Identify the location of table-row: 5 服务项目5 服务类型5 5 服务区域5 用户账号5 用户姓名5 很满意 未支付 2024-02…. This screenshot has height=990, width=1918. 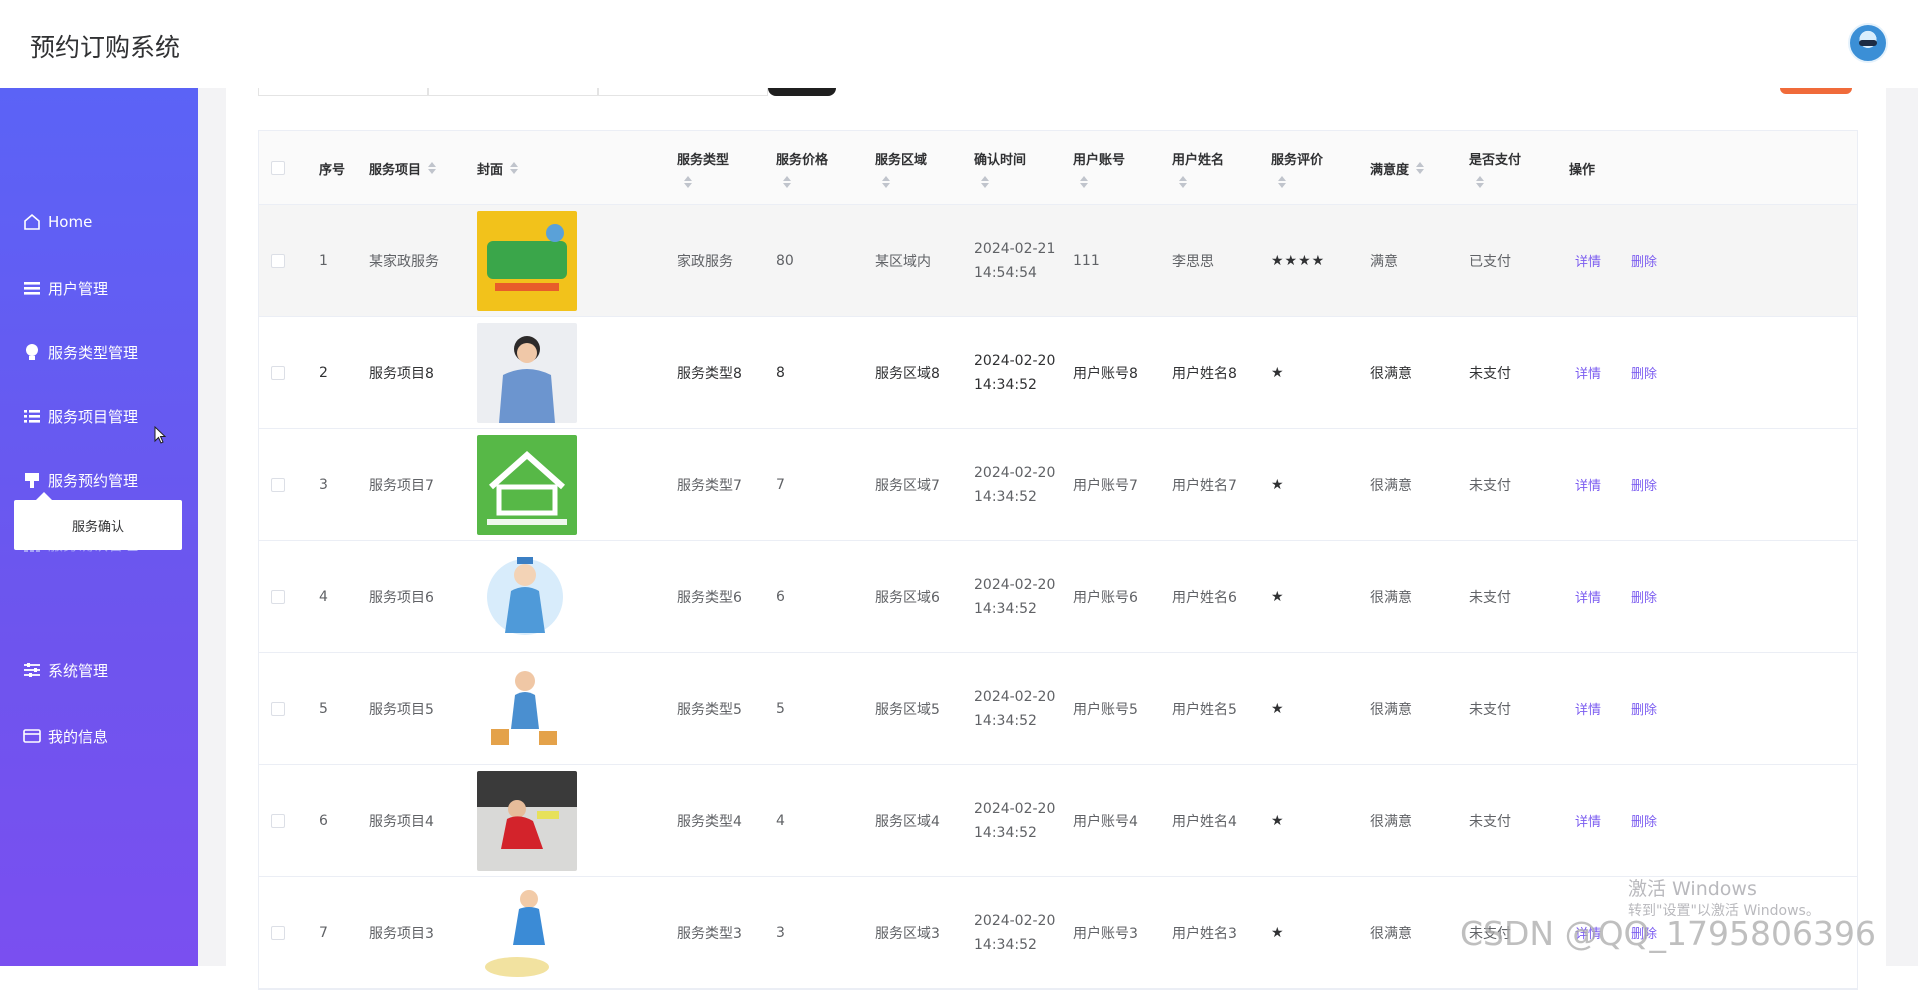
(1058, 709).